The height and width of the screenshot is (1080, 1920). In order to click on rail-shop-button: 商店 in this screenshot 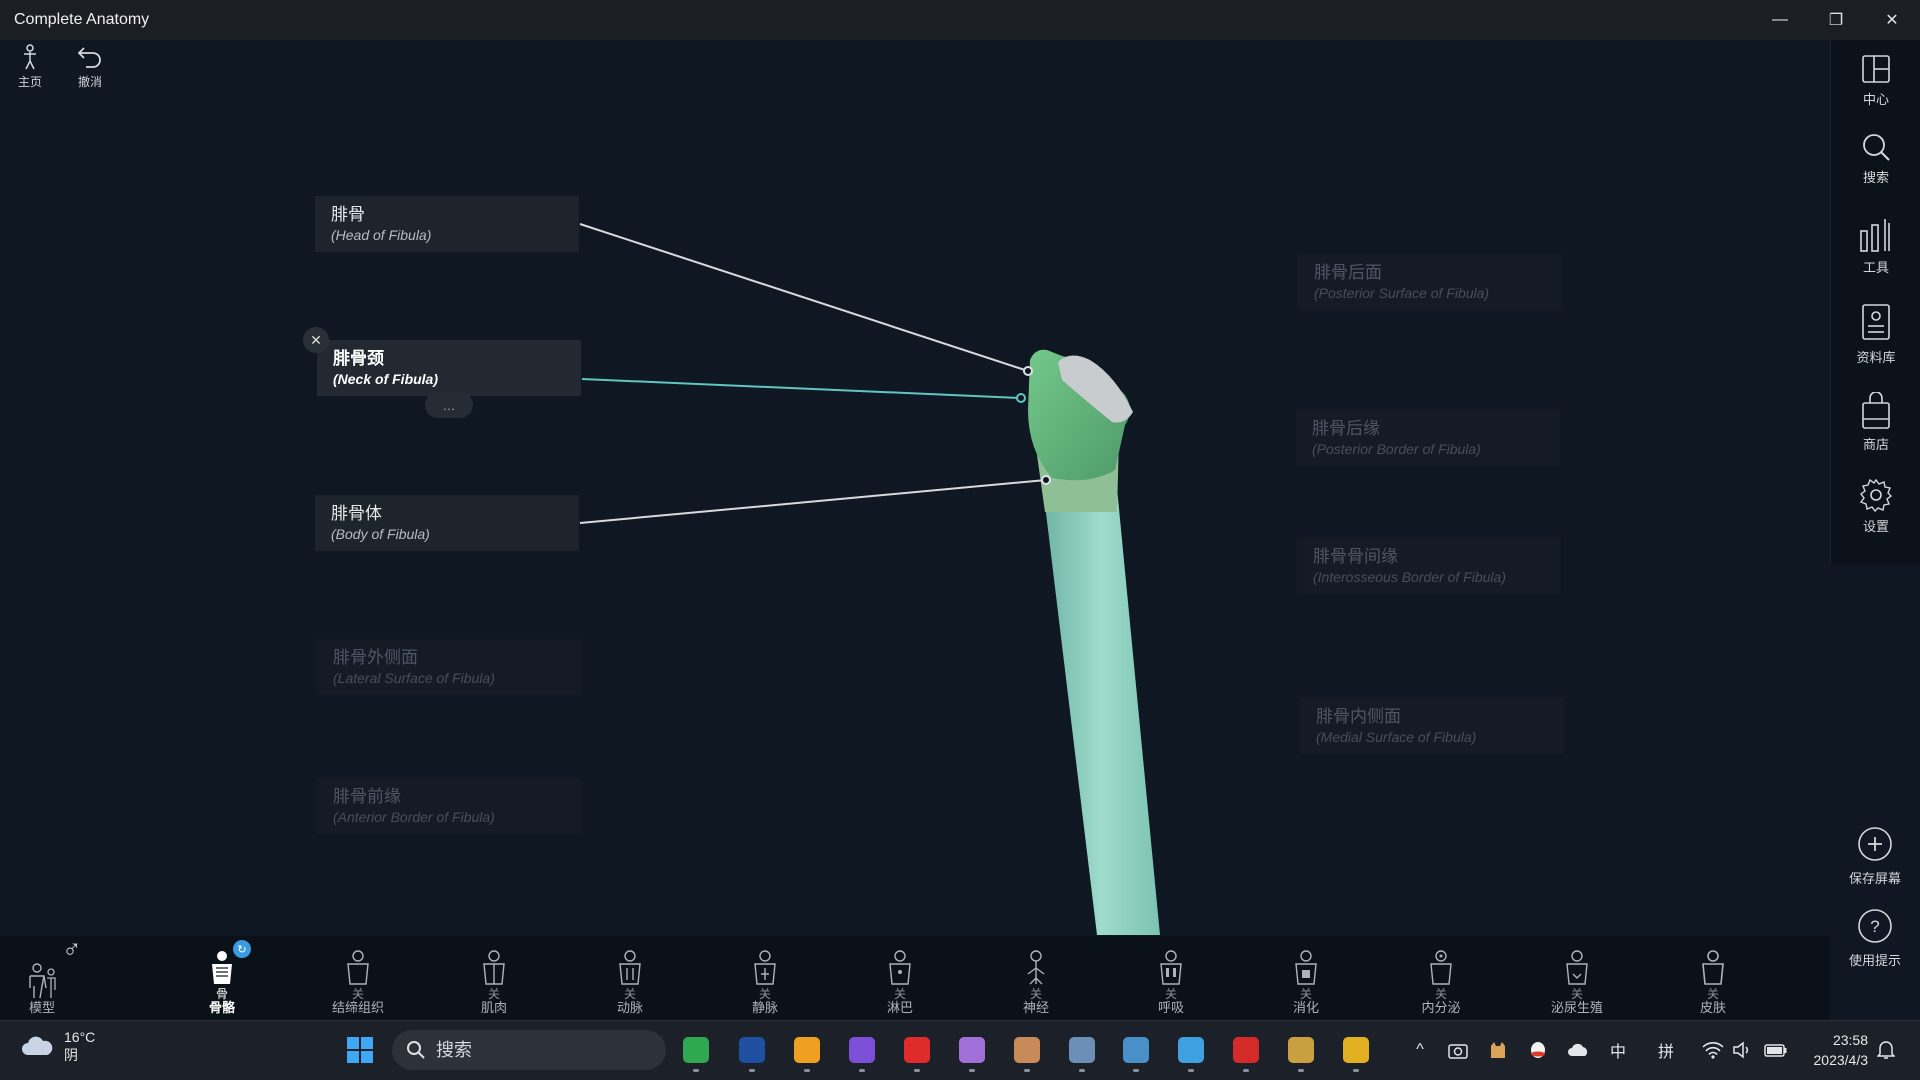, I will do `click(1875, 422)`.